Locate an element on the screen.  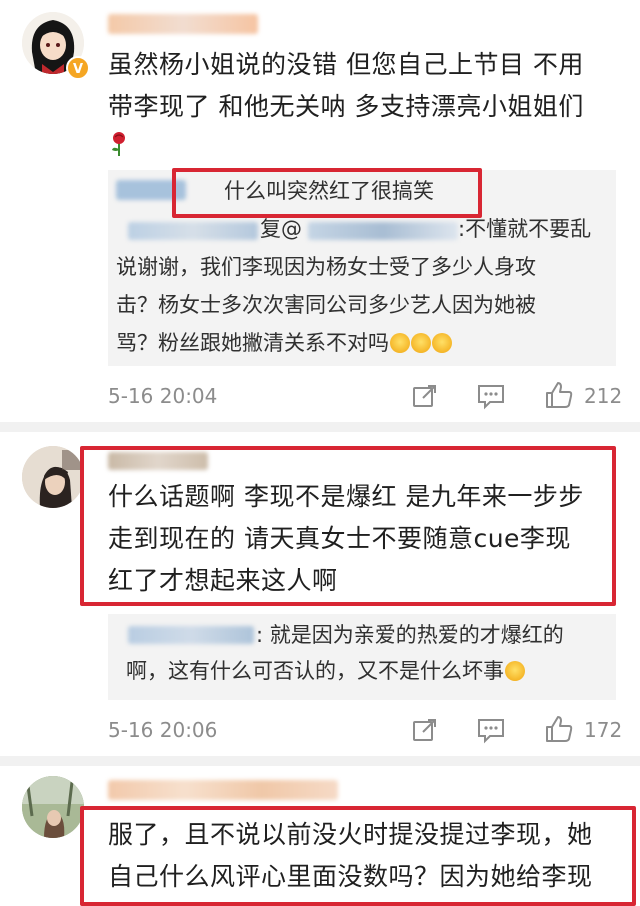
timestamp: 5-16 20:04 is located at coordinates (163, 396).